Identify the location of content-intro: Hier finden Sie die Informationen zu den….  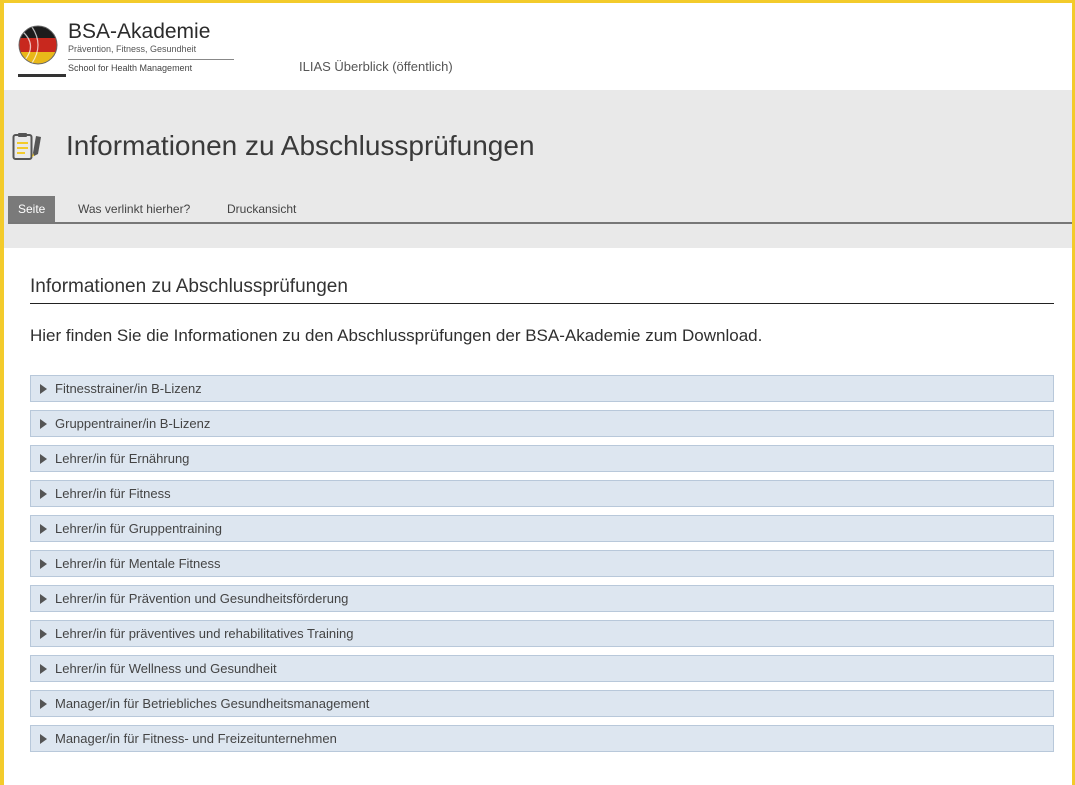
(396, 335).